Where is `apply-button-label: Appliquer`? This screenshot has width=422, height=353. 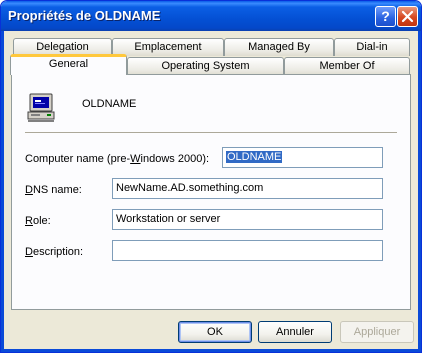
apply-button-label: Appliquer is located at coordinates (377, 332).